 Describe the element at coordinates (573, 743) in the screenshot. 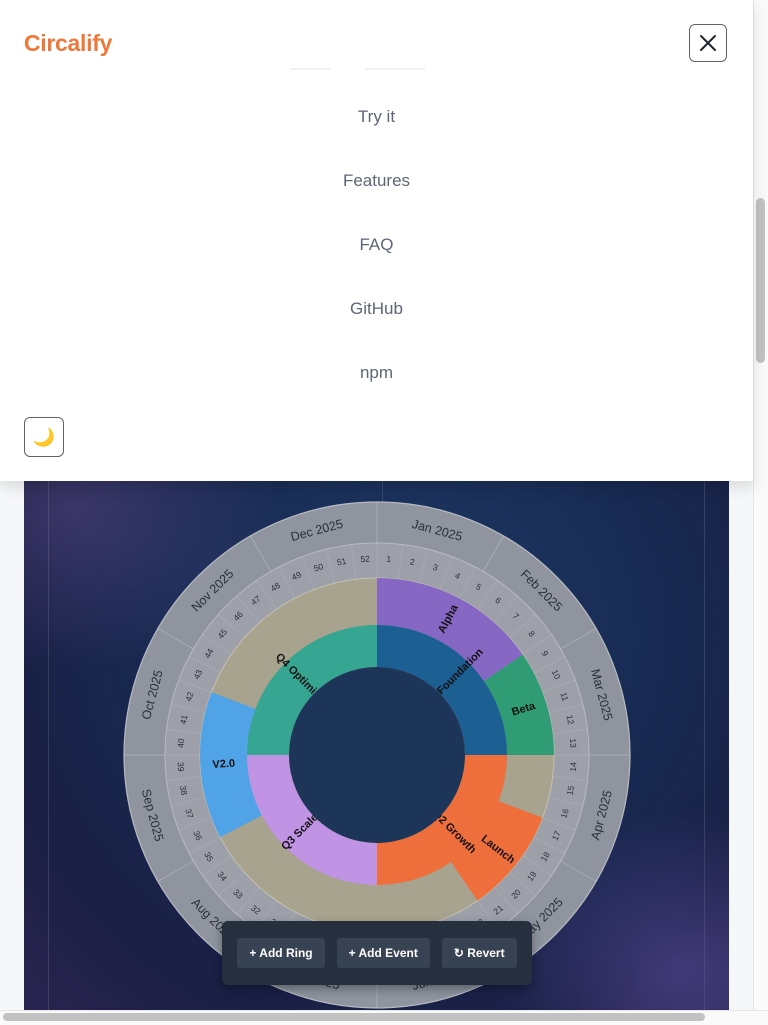

I see `week-label: 13` at that location.